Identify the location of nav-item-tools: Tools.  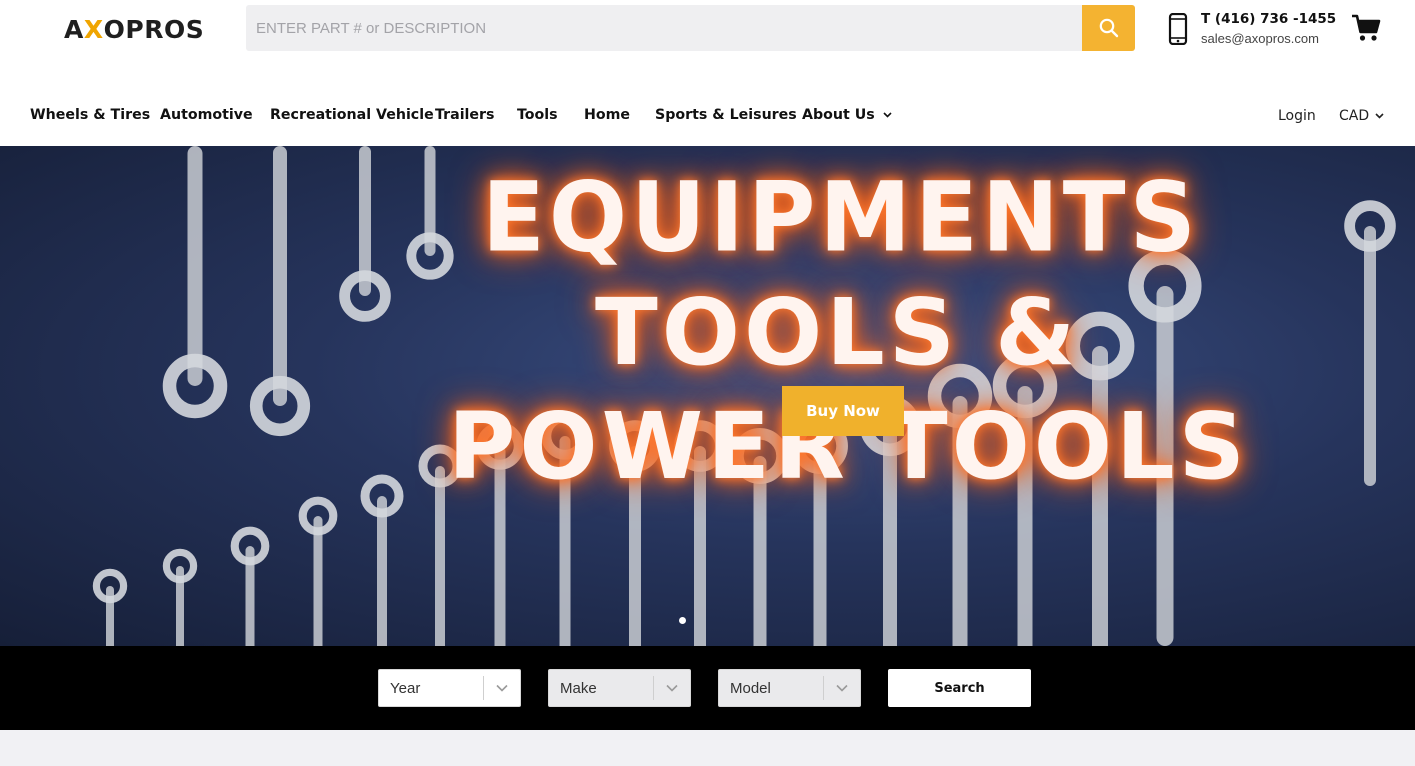
(537, 115).